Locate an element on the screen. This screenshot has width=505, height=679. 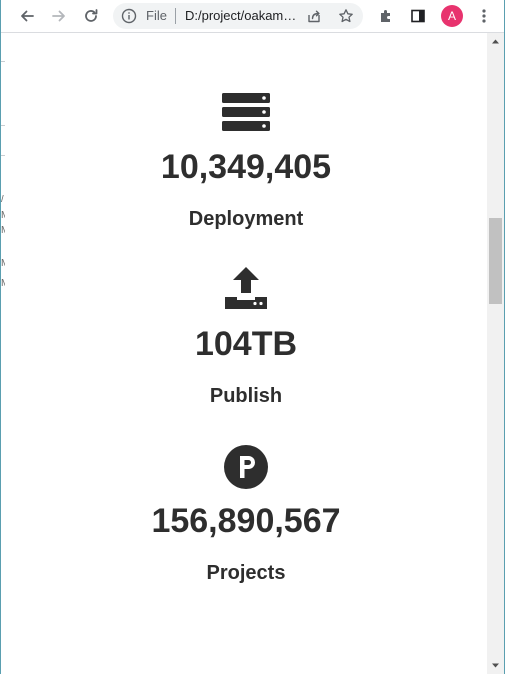
forward-arrow-icon is located at coordinates (58, 16).